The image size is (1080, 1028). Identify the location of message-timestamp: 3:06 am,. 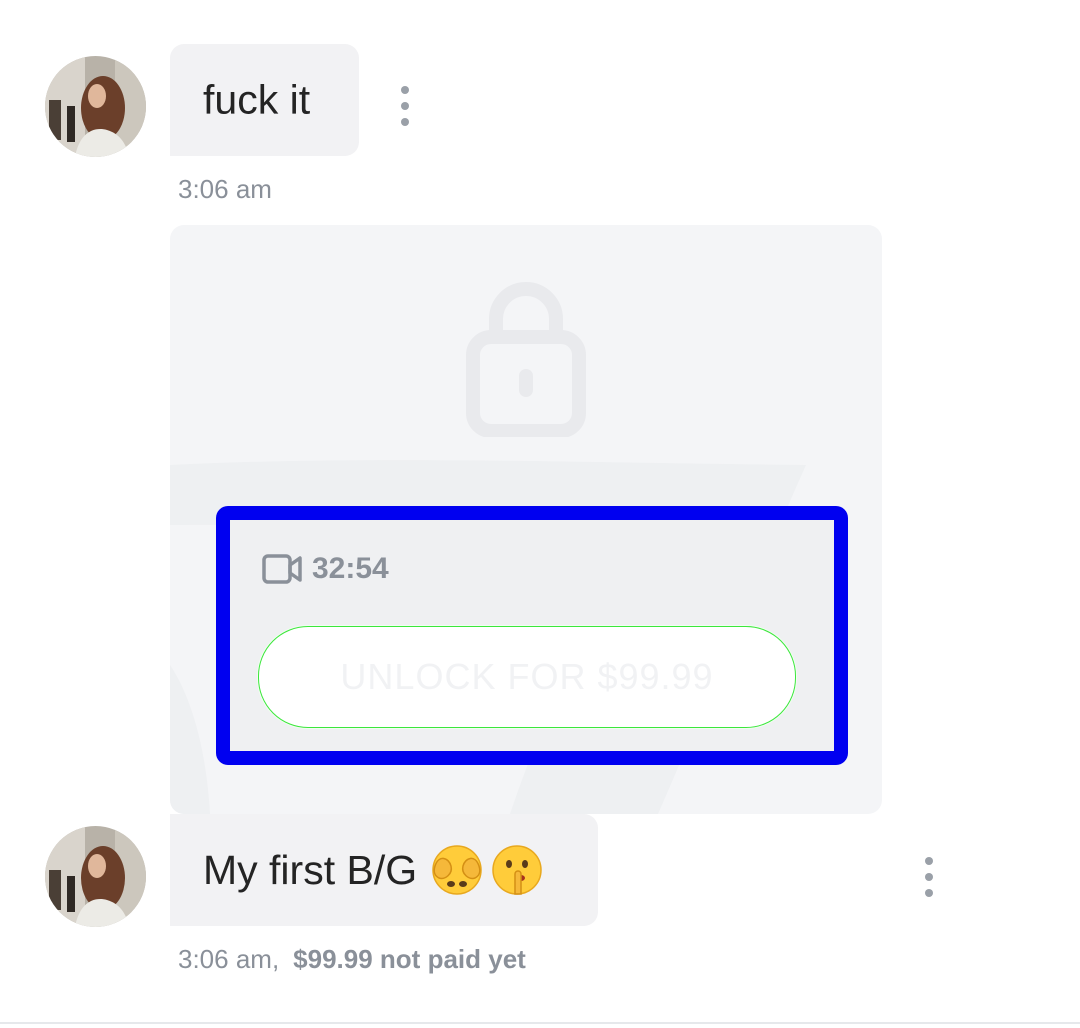
(229, 959).